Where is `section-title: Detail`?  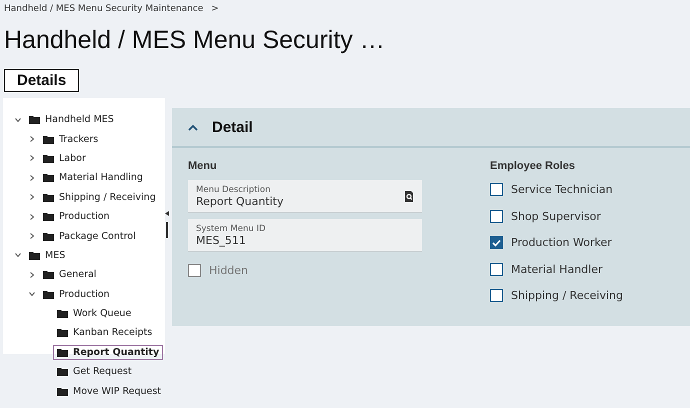 section-title: Detail is located at coordinates (232, 127).